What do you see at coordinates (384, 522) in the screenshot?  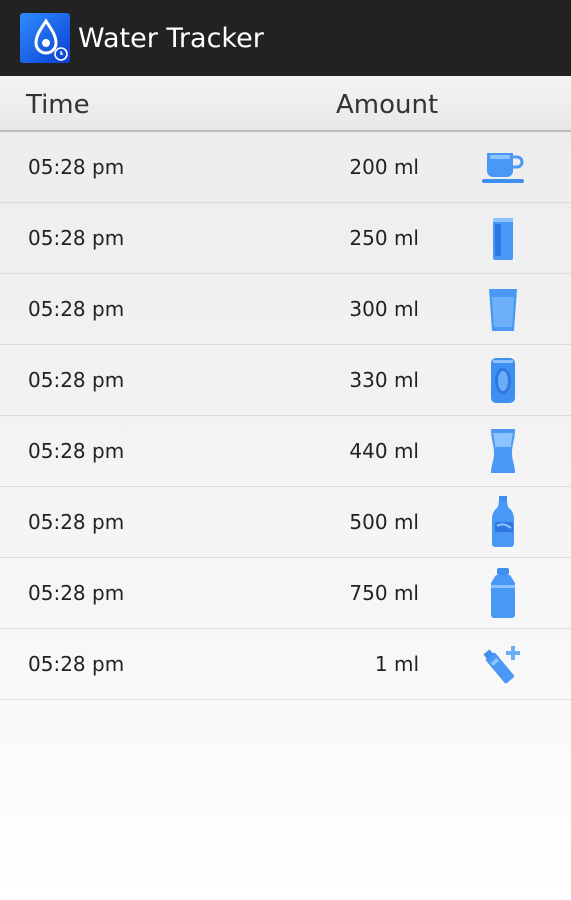 I see `entry-amount: 500 ml` at bounding box center [384, 522].